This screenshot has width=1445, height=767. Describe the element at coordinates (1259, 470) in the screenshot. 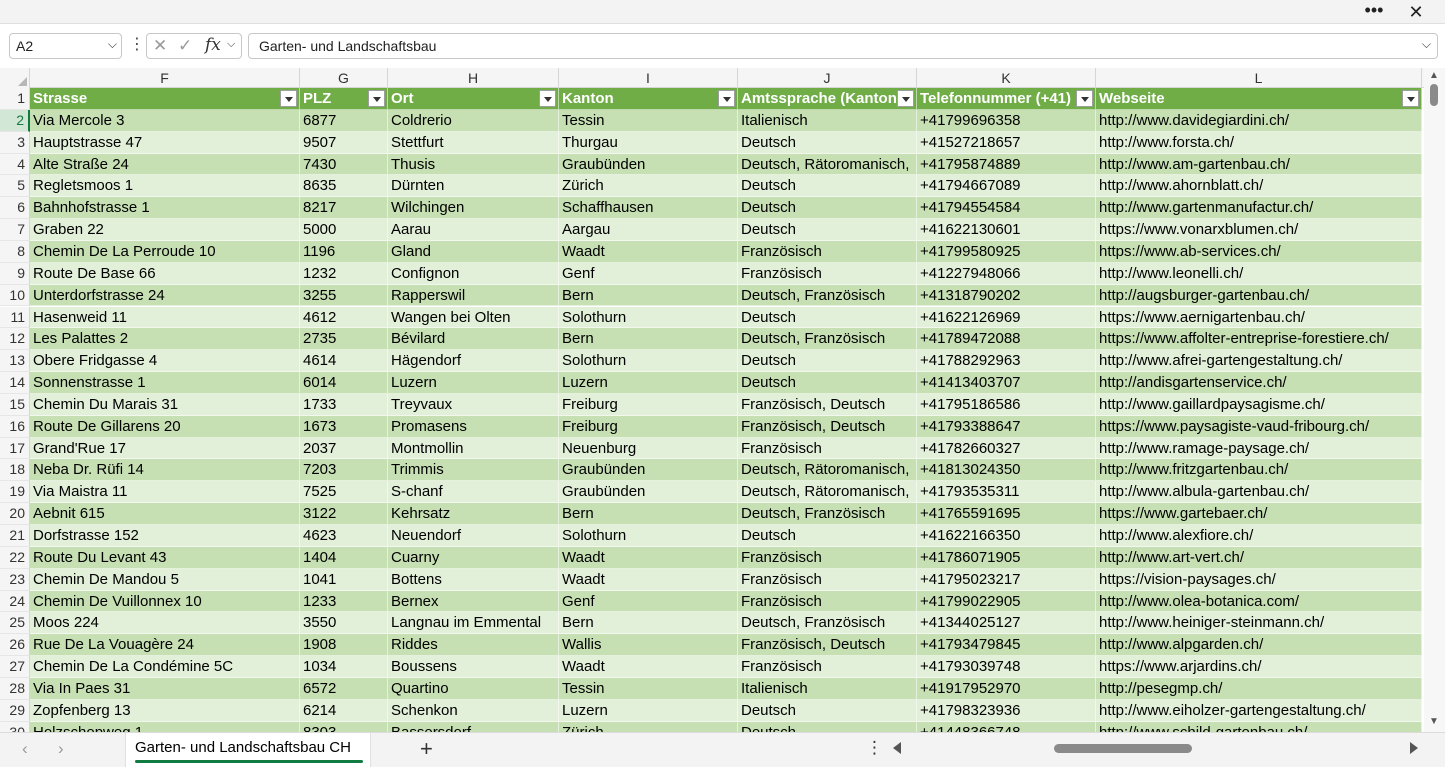

I see `cell-webseite: http://www.fritzgartenbau.ch/` at that location.